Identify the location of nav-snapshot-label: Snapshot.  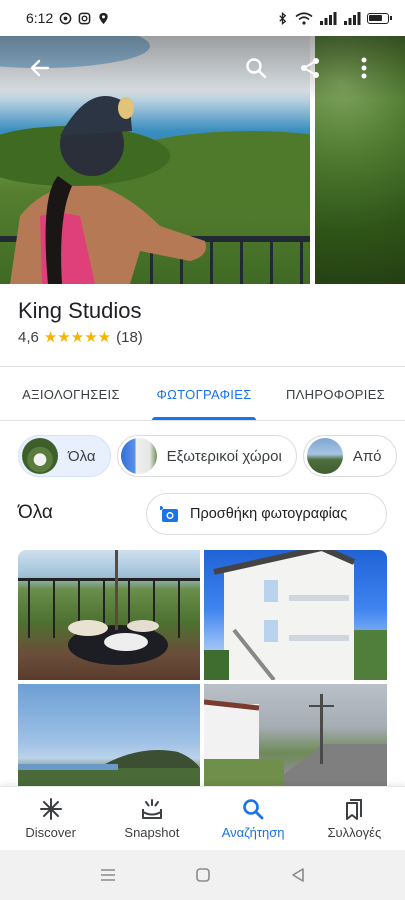
(152, 832).